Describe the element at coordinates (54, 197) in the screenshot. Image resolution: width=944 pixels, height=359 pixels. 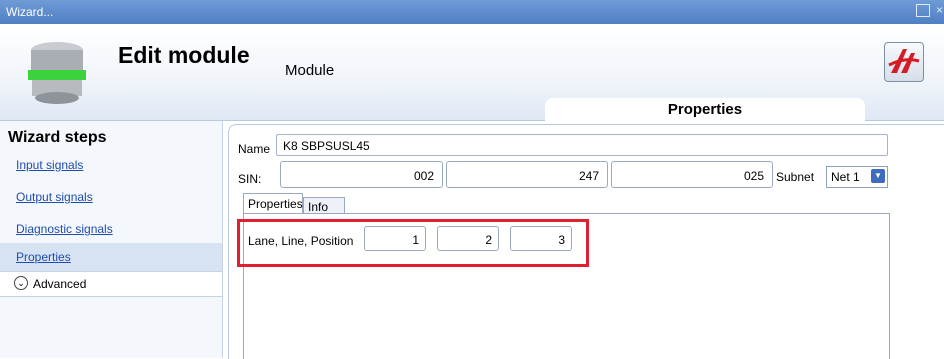
I see `sidebar-item-label: Output signals` at that location.